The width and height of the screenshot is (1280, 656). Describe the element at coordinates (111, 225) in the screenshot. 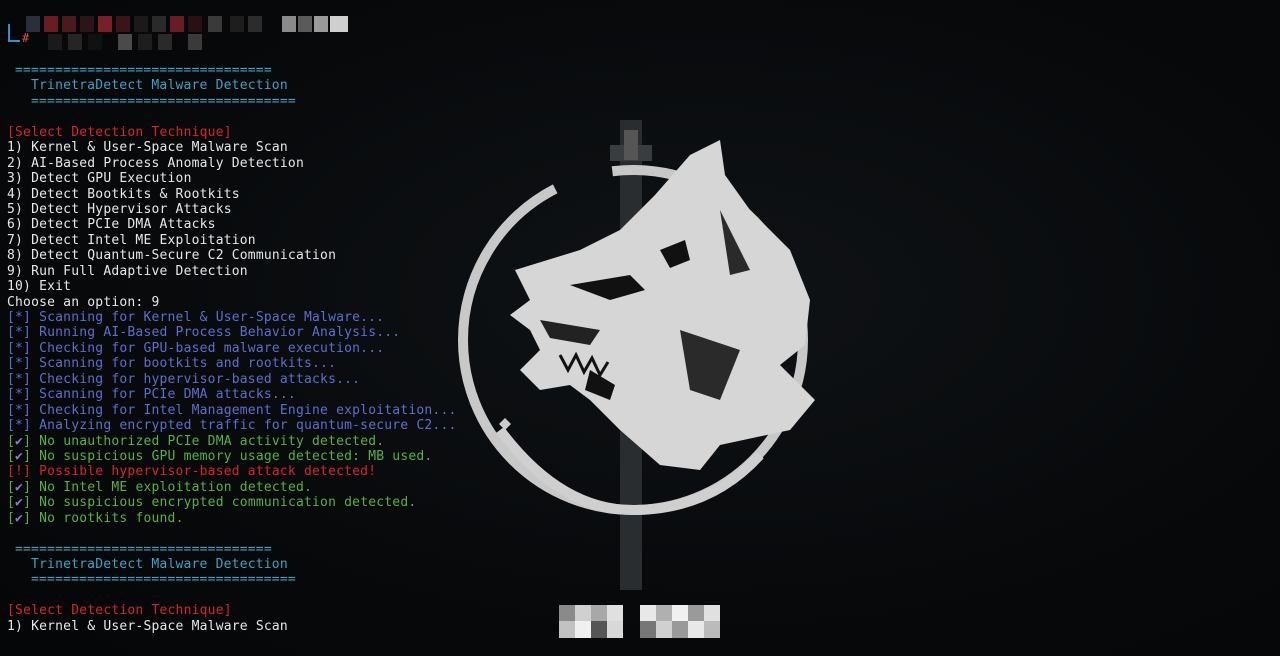

I see `menu-item: 6) Detect PCIe DMA Attacks` at that location.